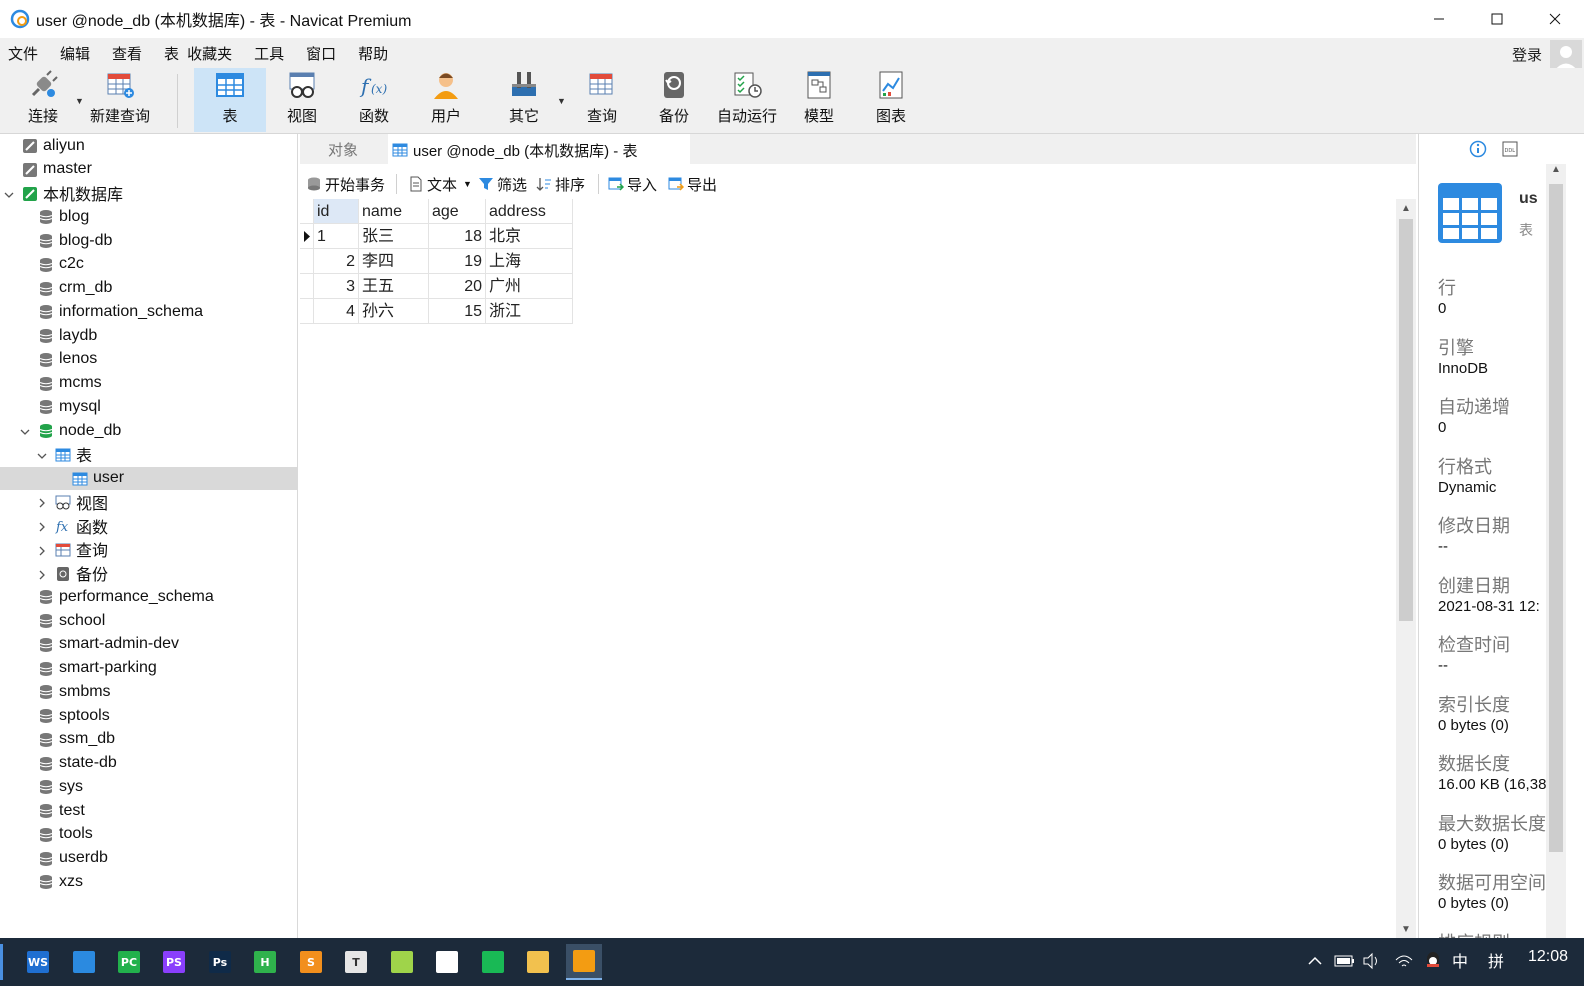 This screenshot has height=986, width=1584. I want to click on model-button: 模型, so click(819, 100).